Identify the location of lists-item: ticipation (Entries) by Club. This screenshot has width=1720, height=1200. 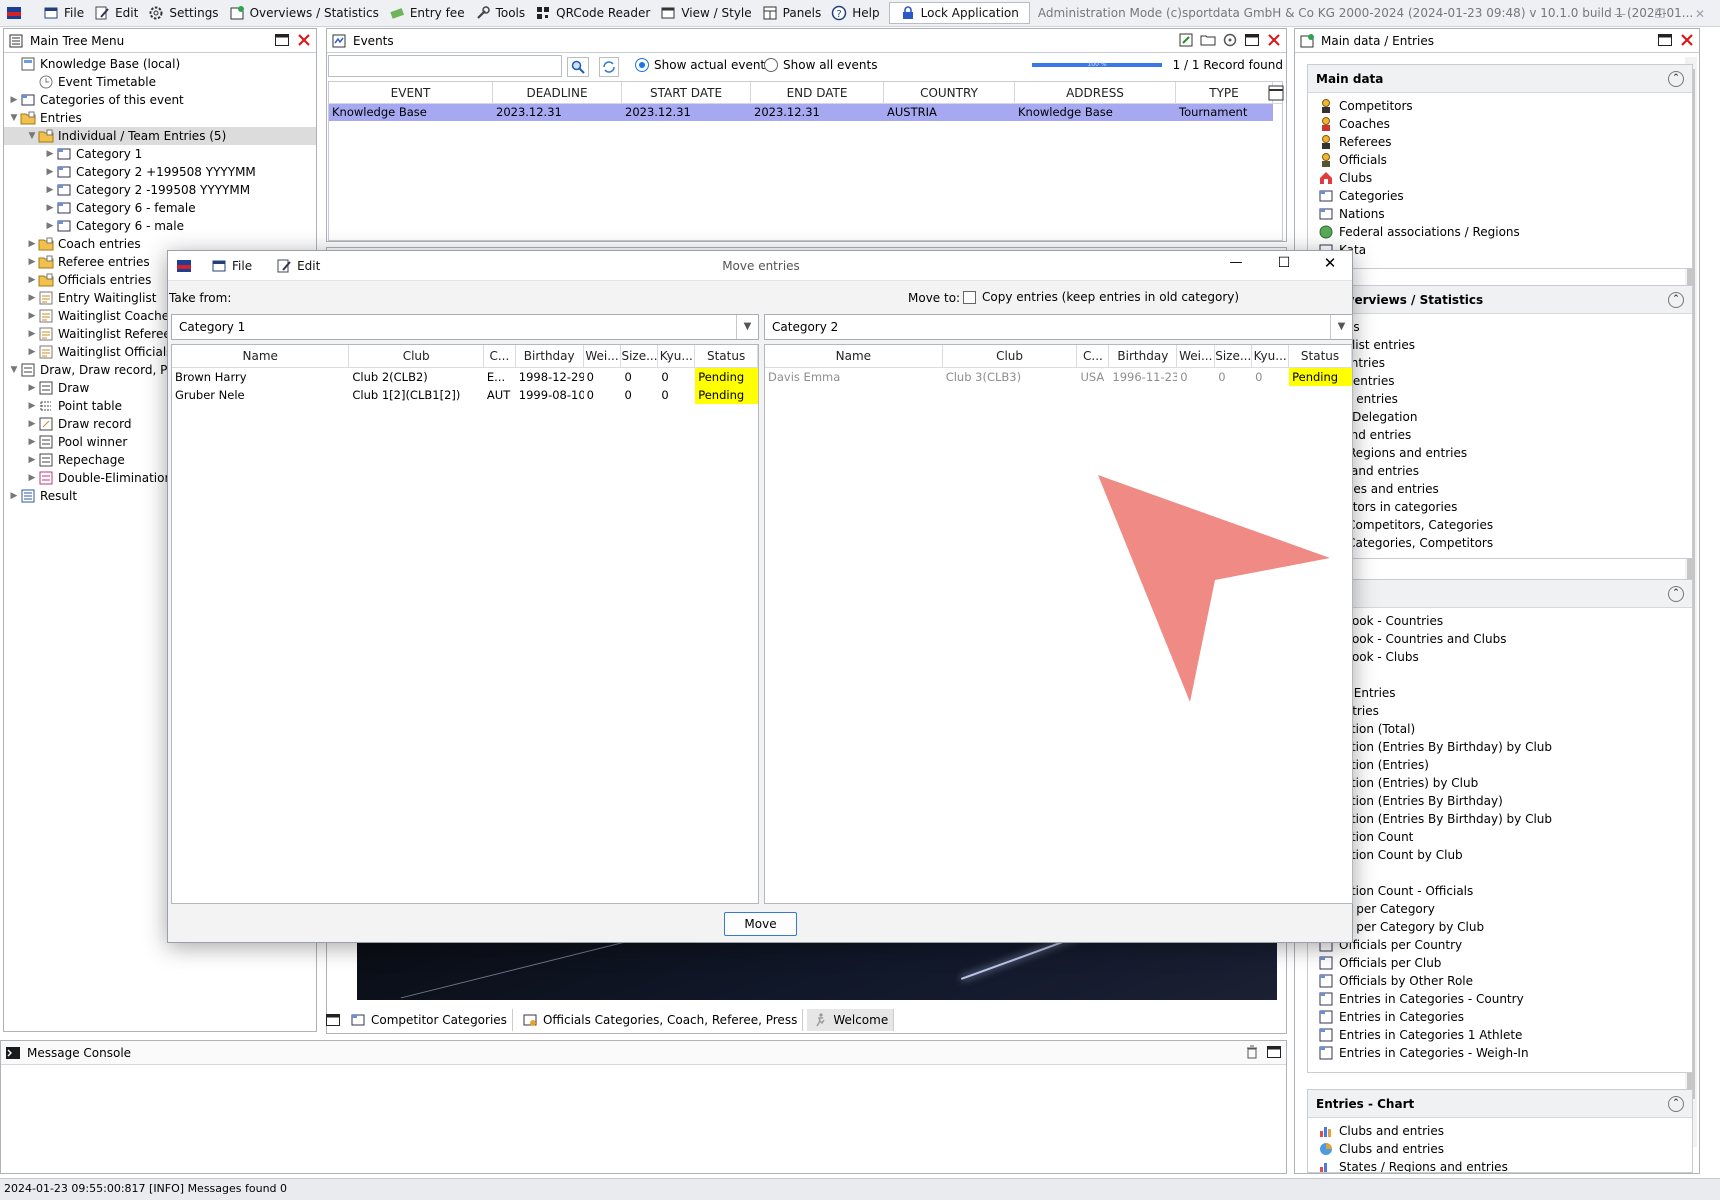
(1505, 783).